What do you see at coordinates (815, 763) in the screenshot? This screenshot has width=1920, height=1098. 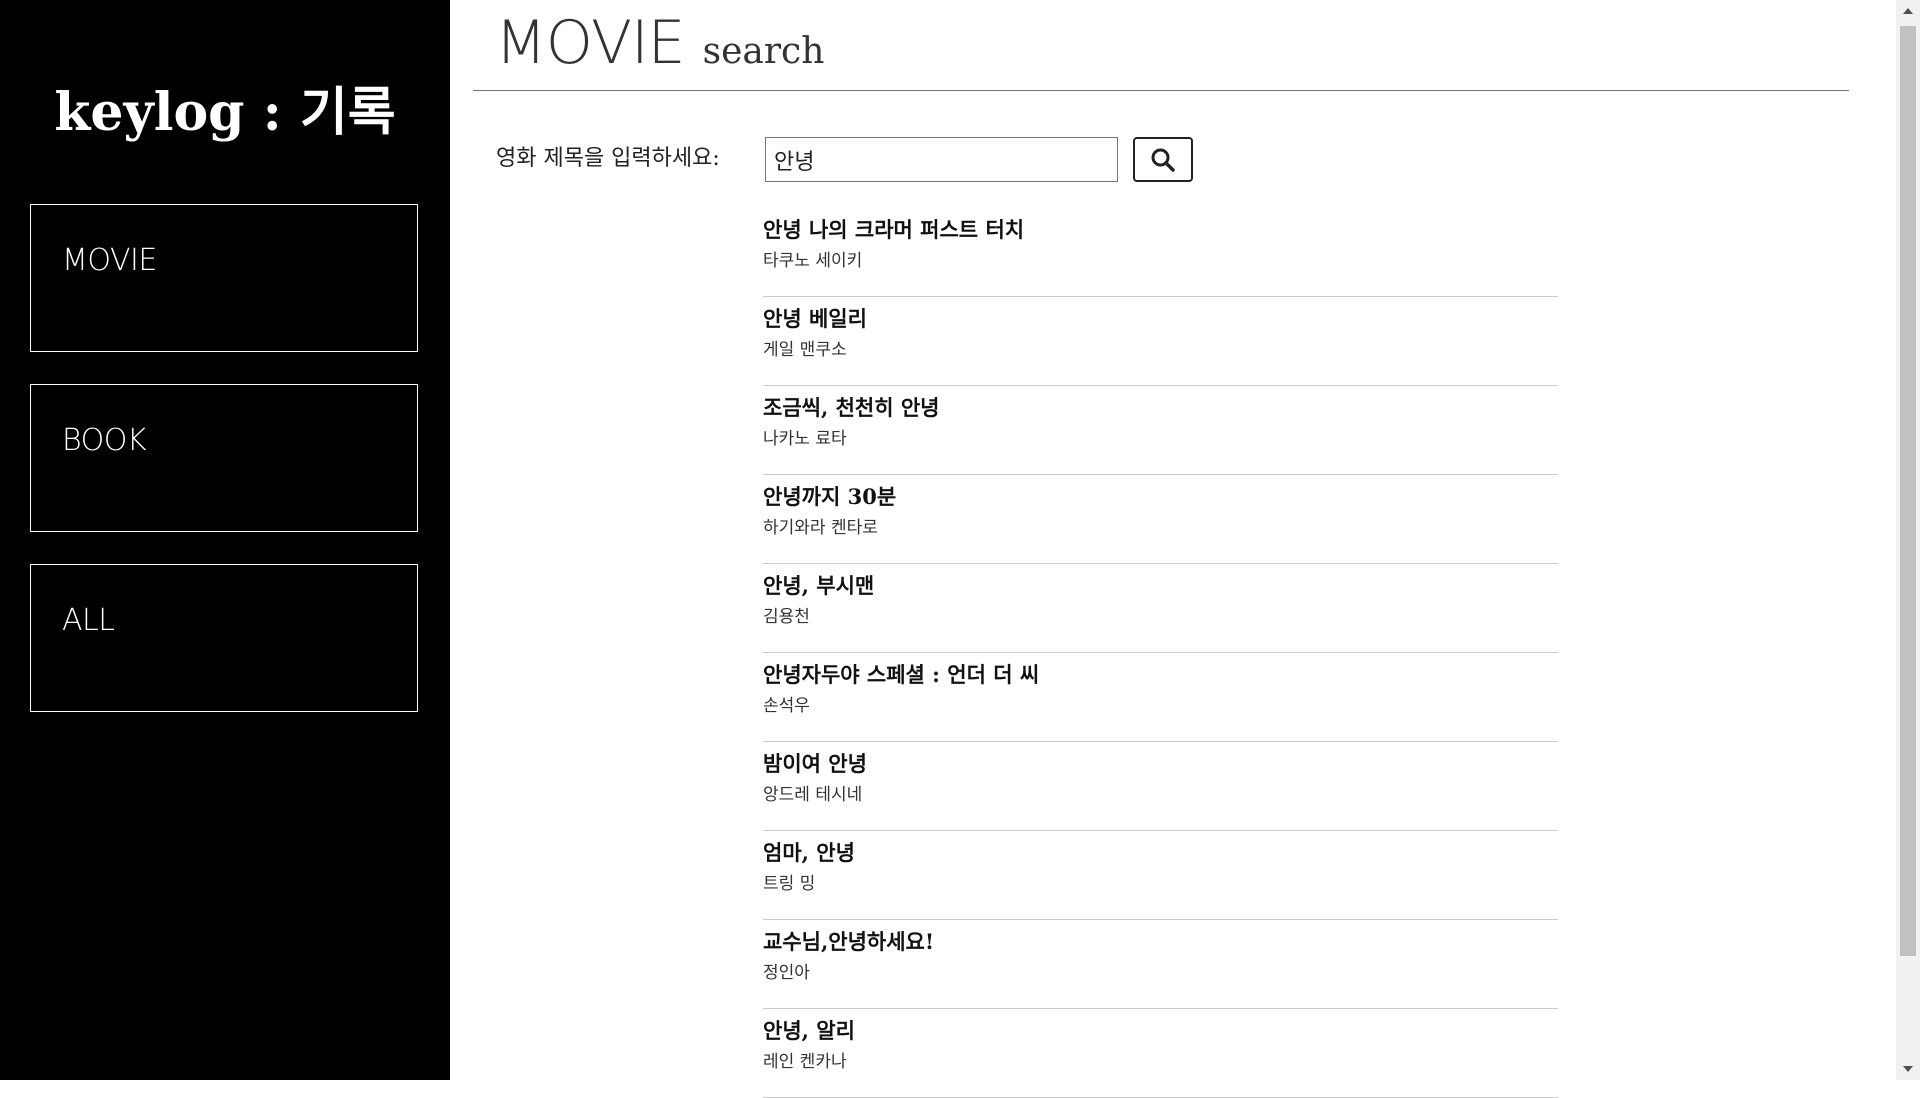 I see `result-title: 밤이여 안녕` at bounding box center [815, 763].